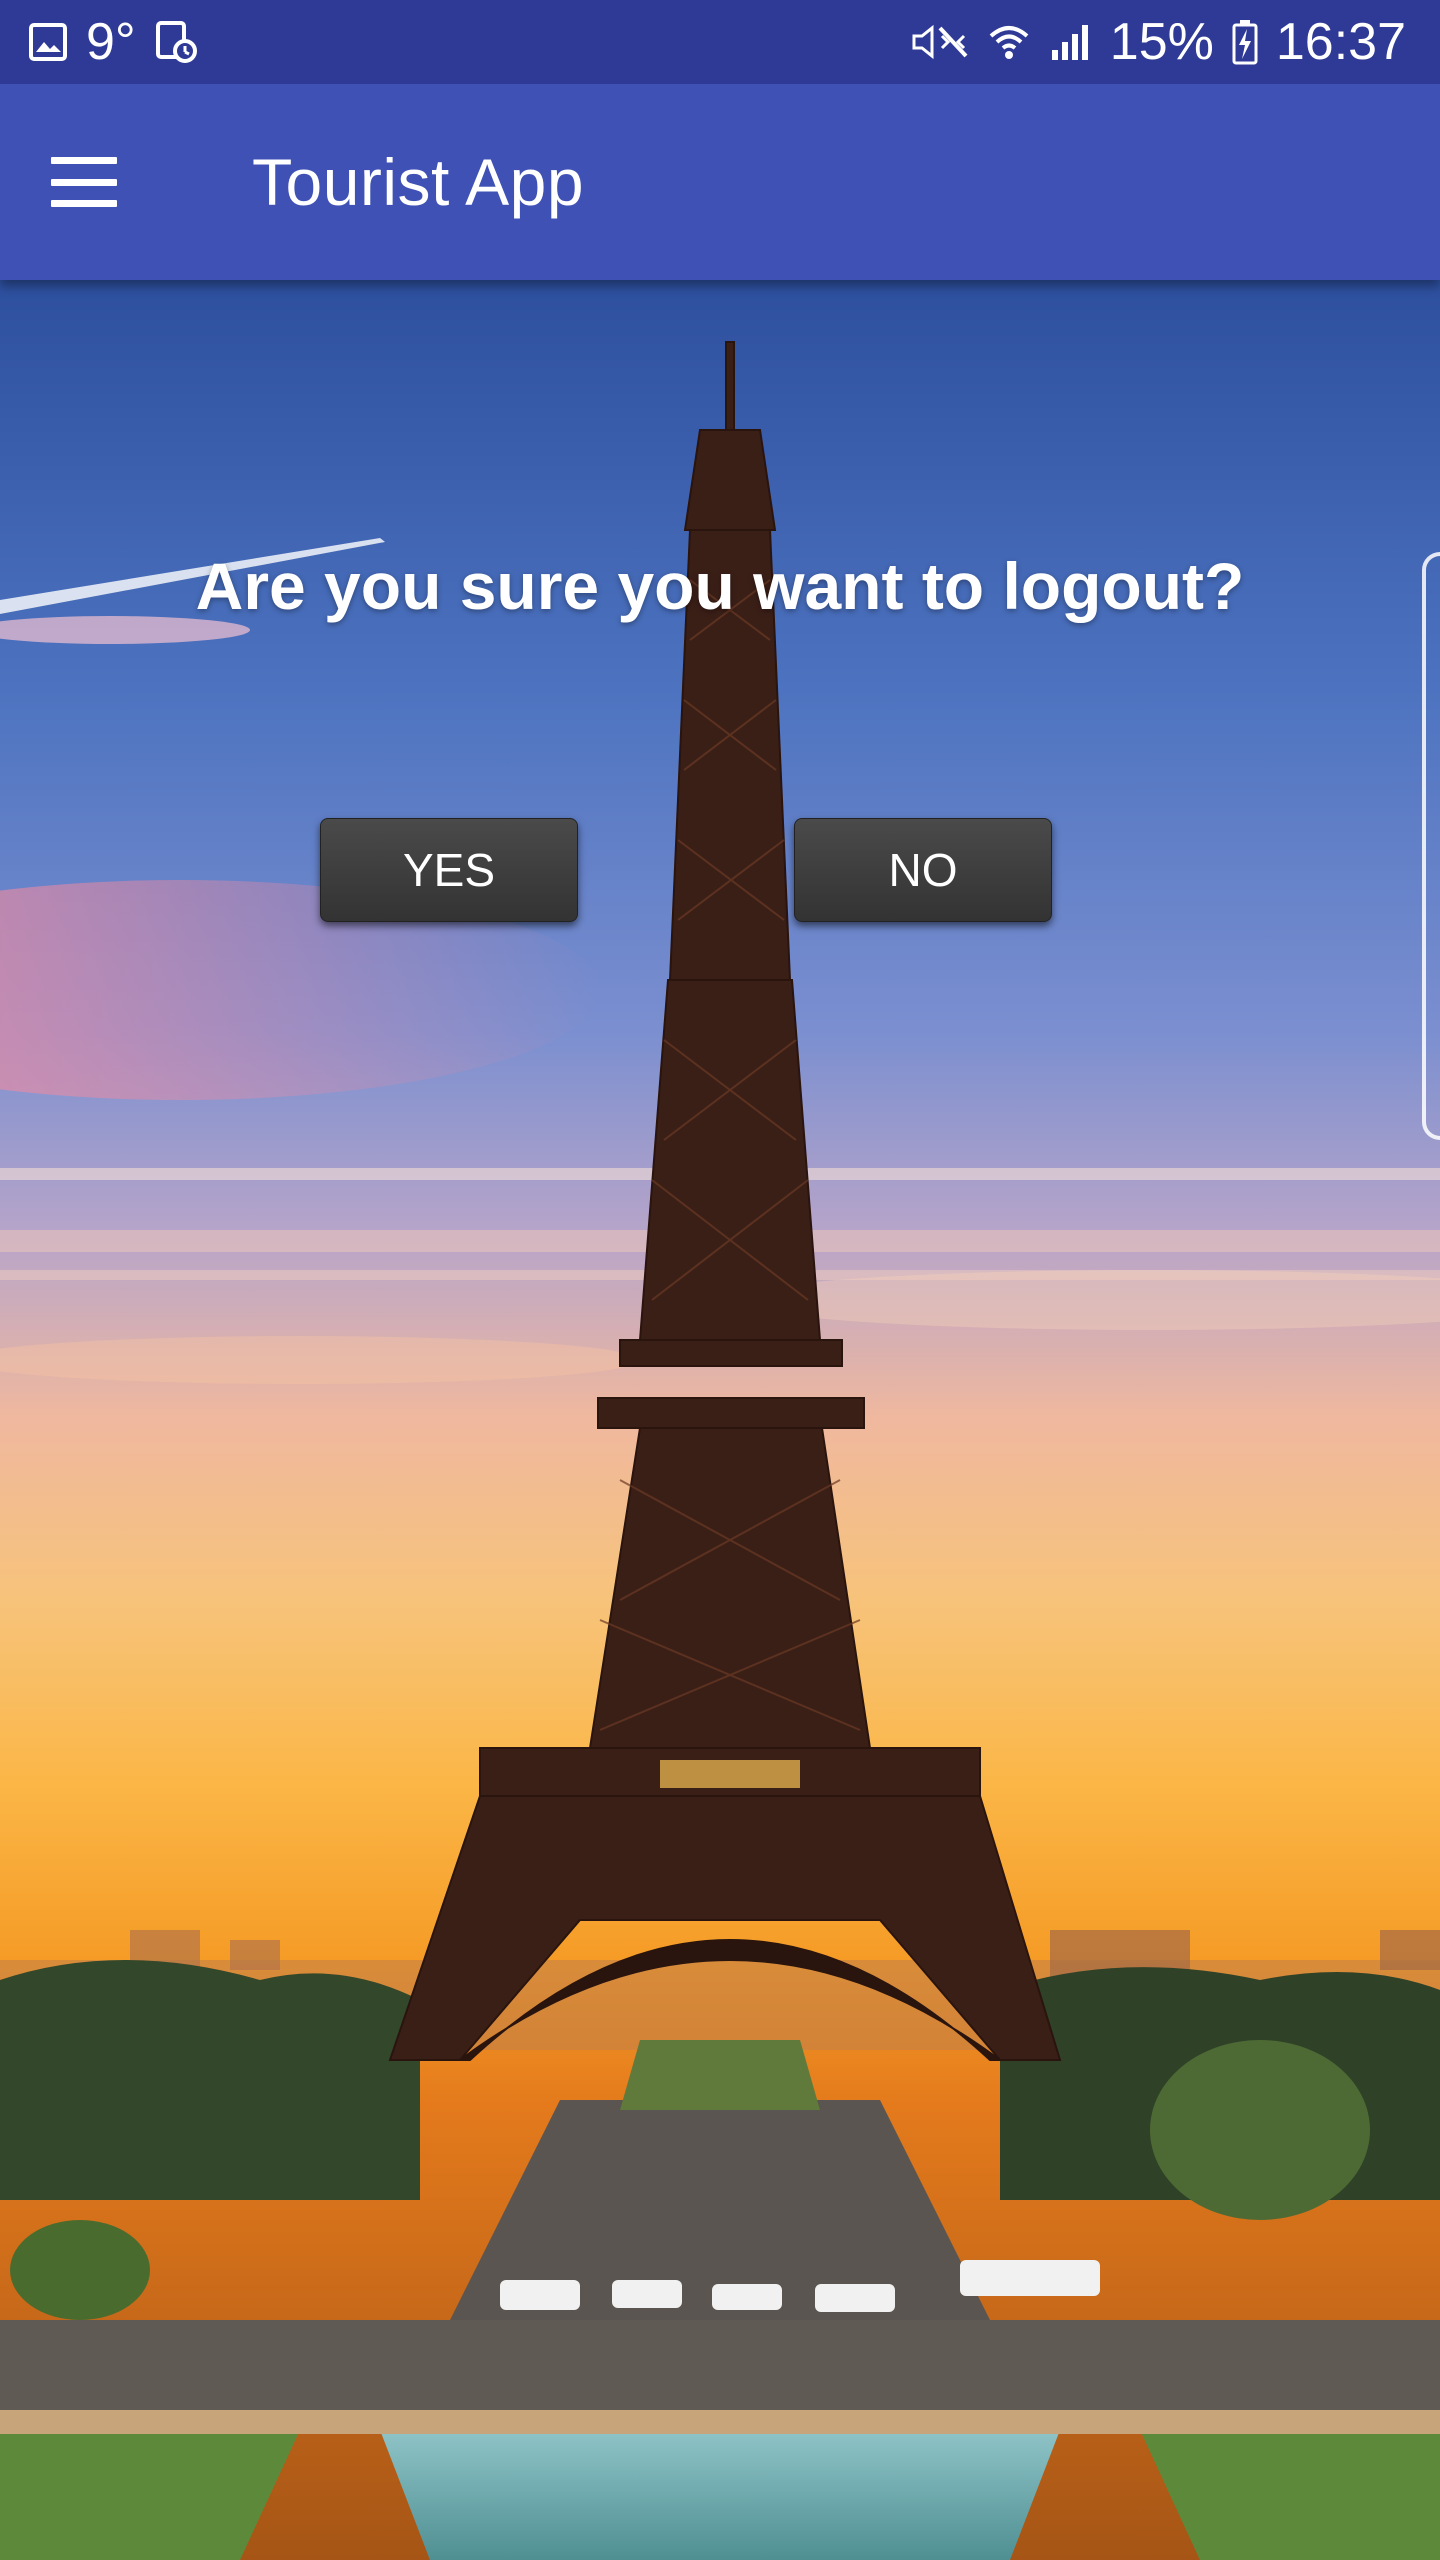  What do you see at coordinates (1340, 42) in the screenshot?
I see `clock-text: 16:37` at bounding box center [1340, 42].